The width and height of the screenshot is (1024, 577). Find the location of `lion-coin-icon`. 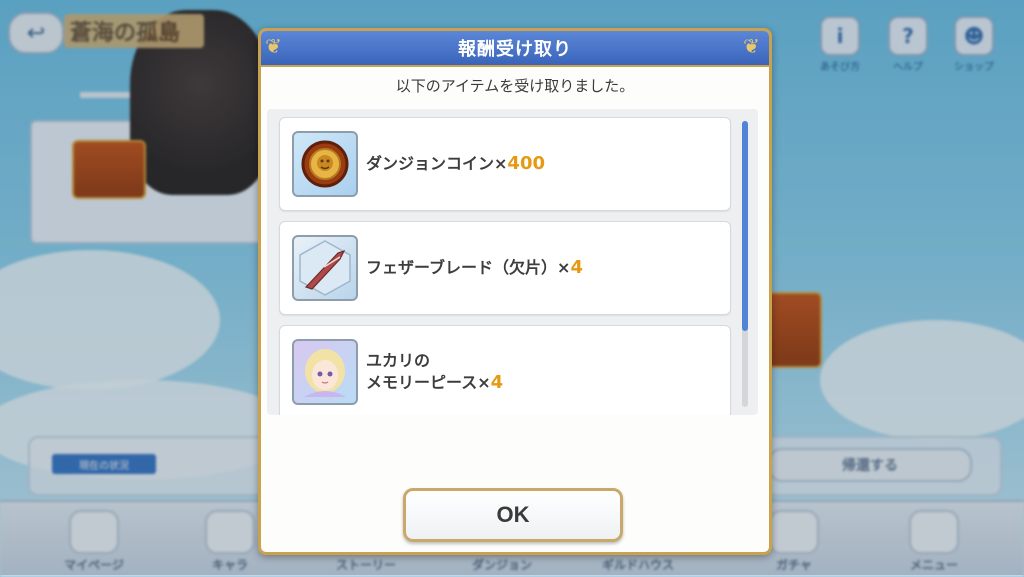

lion-coin-icon is located at coordinates (325, 164).